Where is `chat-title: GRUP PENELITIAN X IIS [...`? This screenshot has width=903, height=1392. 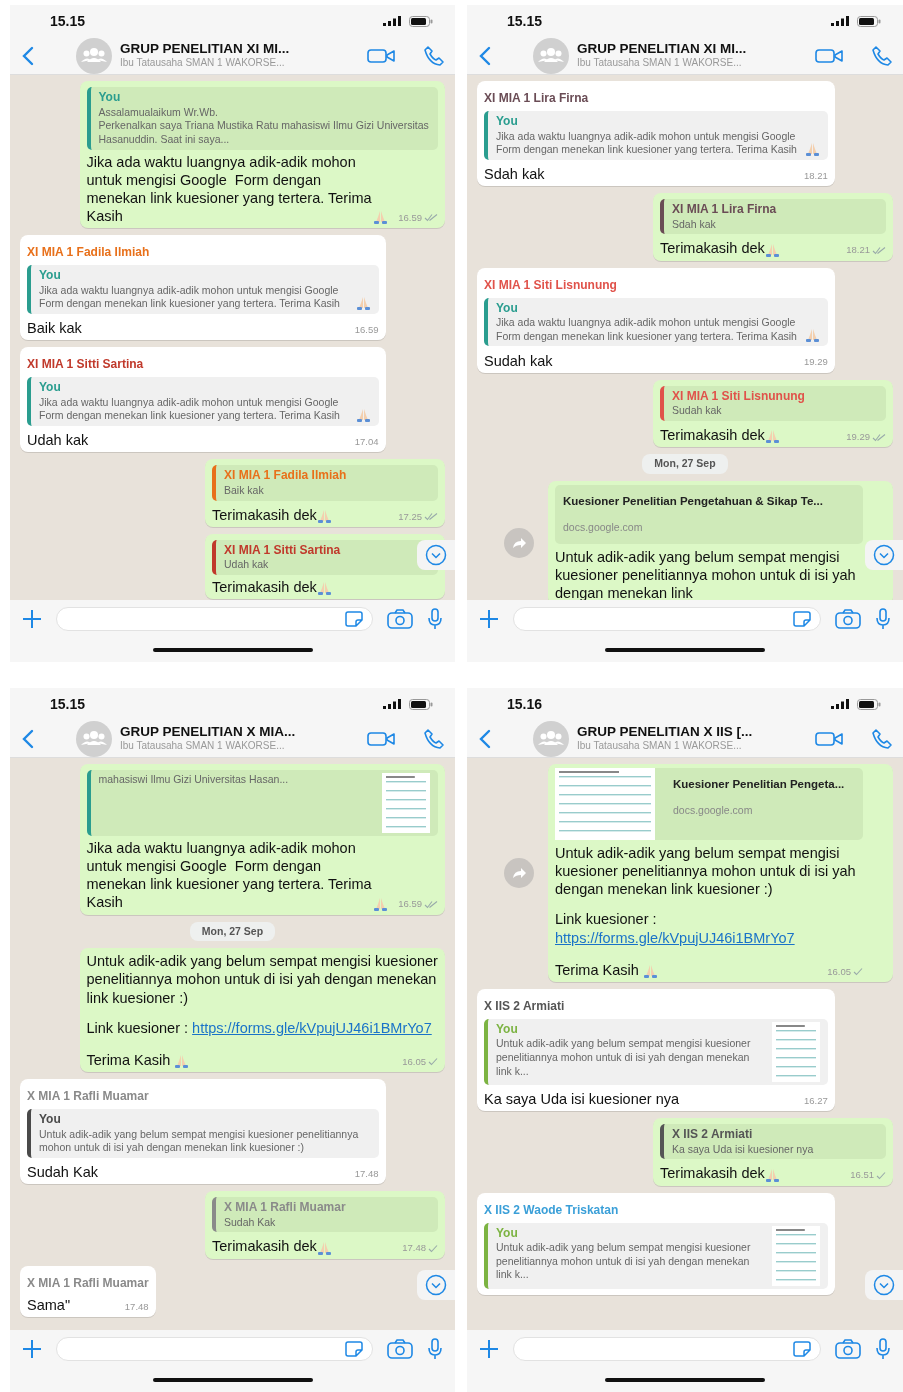
chat-title: GRUP PENELITIAN X IIS [... is located at coordinates (692, 732).